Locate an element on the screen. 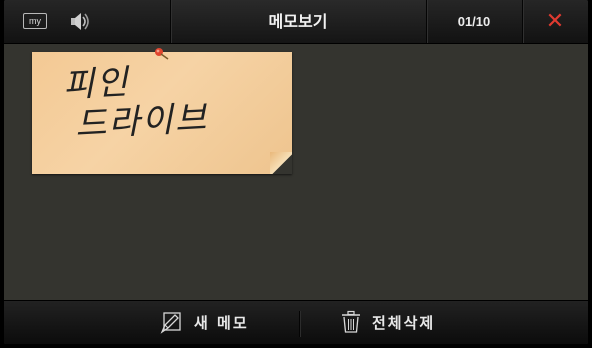  memo-handwriting: 피인 드라이브 is located at coordinates (135, 101).